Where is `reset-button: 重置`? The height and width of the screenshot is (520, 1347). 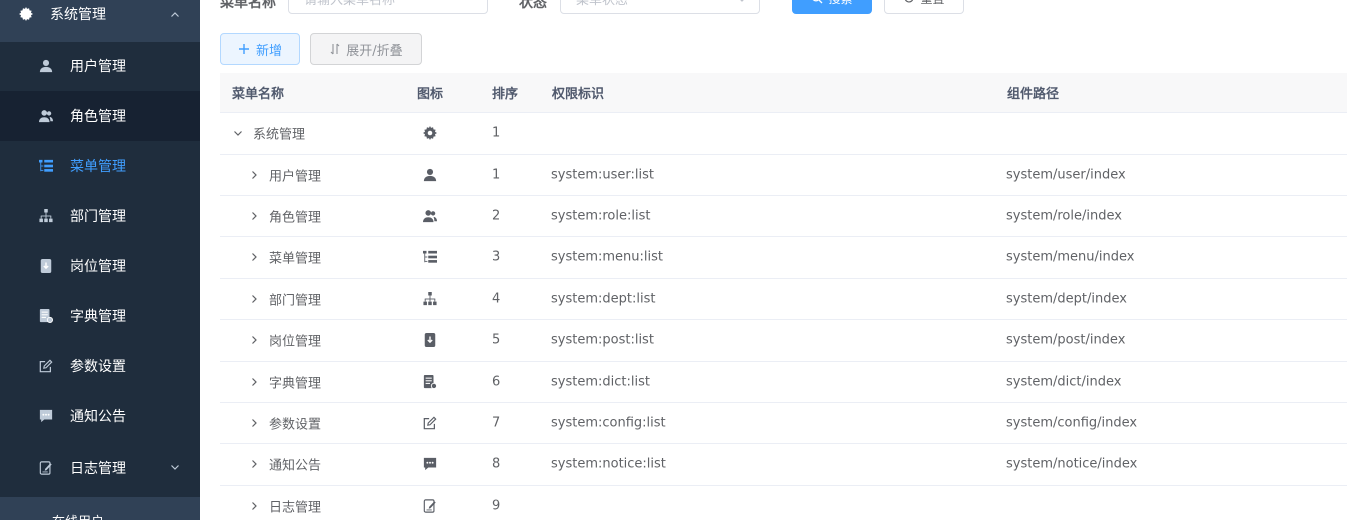 reset-button: 重置 is located at coordinates (924, 7).